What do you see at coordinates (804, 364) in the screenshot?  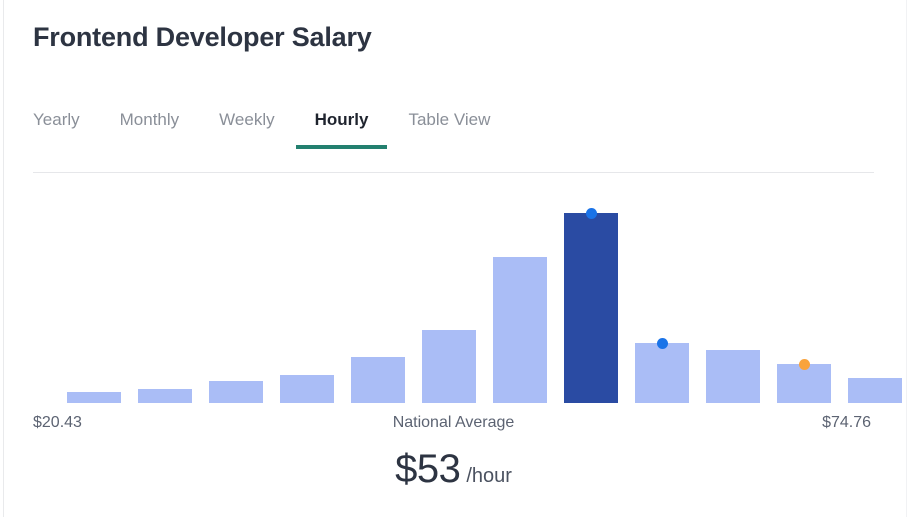 I see `marker-orange-icon` at bounding box center [804, 364].